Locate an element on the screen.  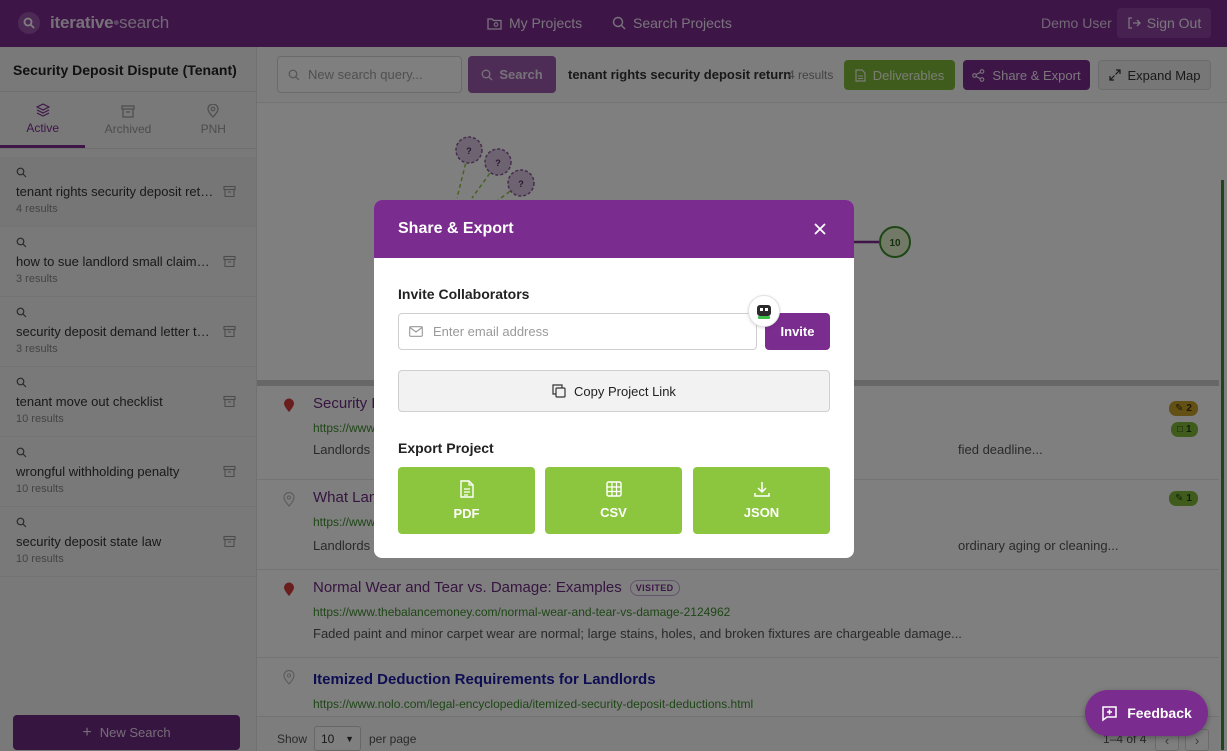
export-csv-label: CSV is located at coordinates (613, 512).